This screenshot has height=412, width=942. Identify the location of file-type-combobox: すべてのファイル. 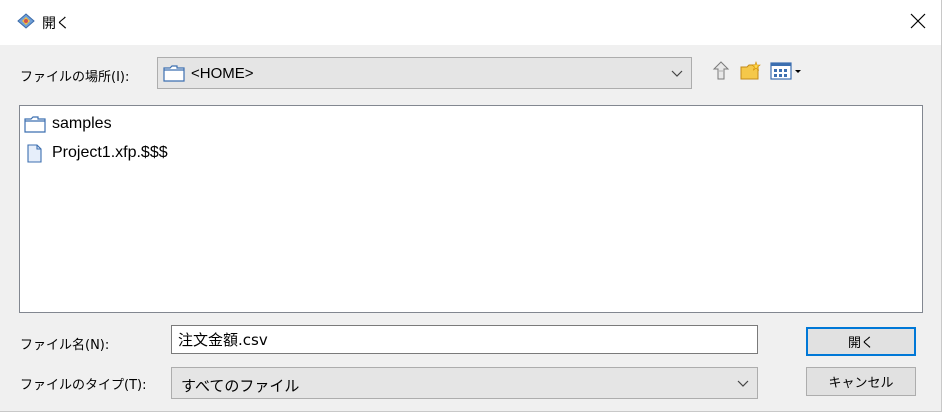
(464, 383).